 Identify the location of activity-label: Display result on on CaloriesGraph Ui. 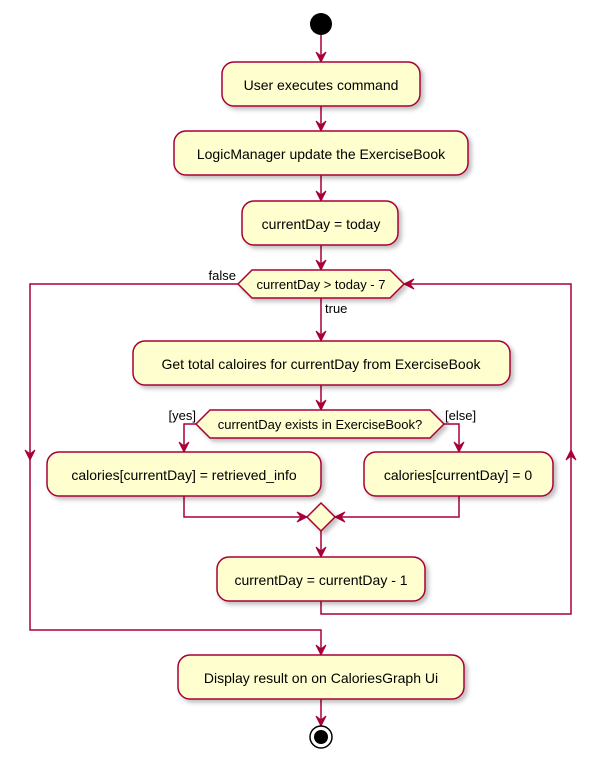
(321, 678).